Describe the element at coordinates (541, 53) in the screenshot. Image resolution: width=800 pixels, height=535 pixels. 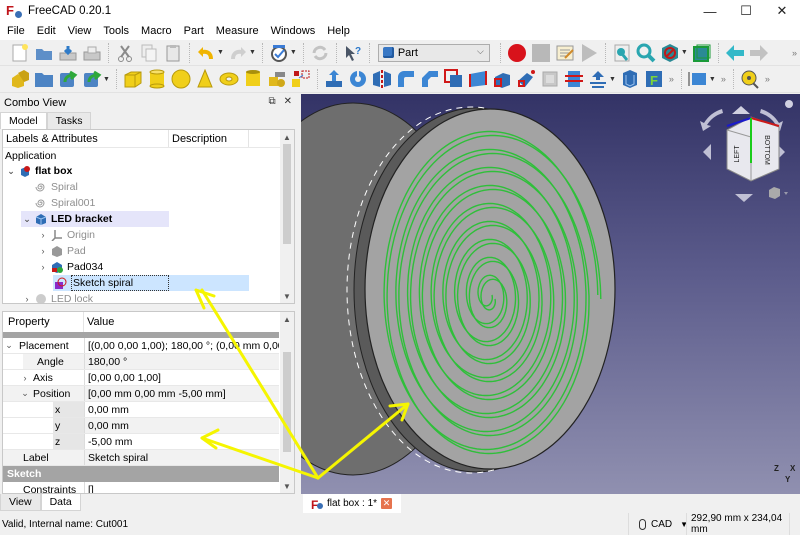
I see `macro-stop-button` at that location.